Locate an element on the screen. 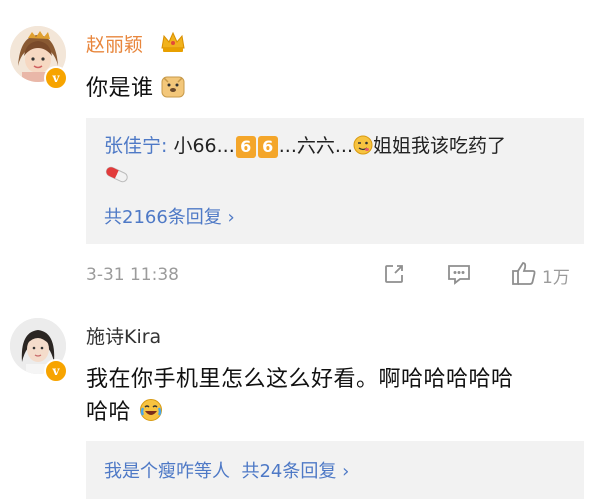 Image resolution: width=600 pixels, height=499 pixels. pill-emoji-icon is located at coordinates (117, 176).